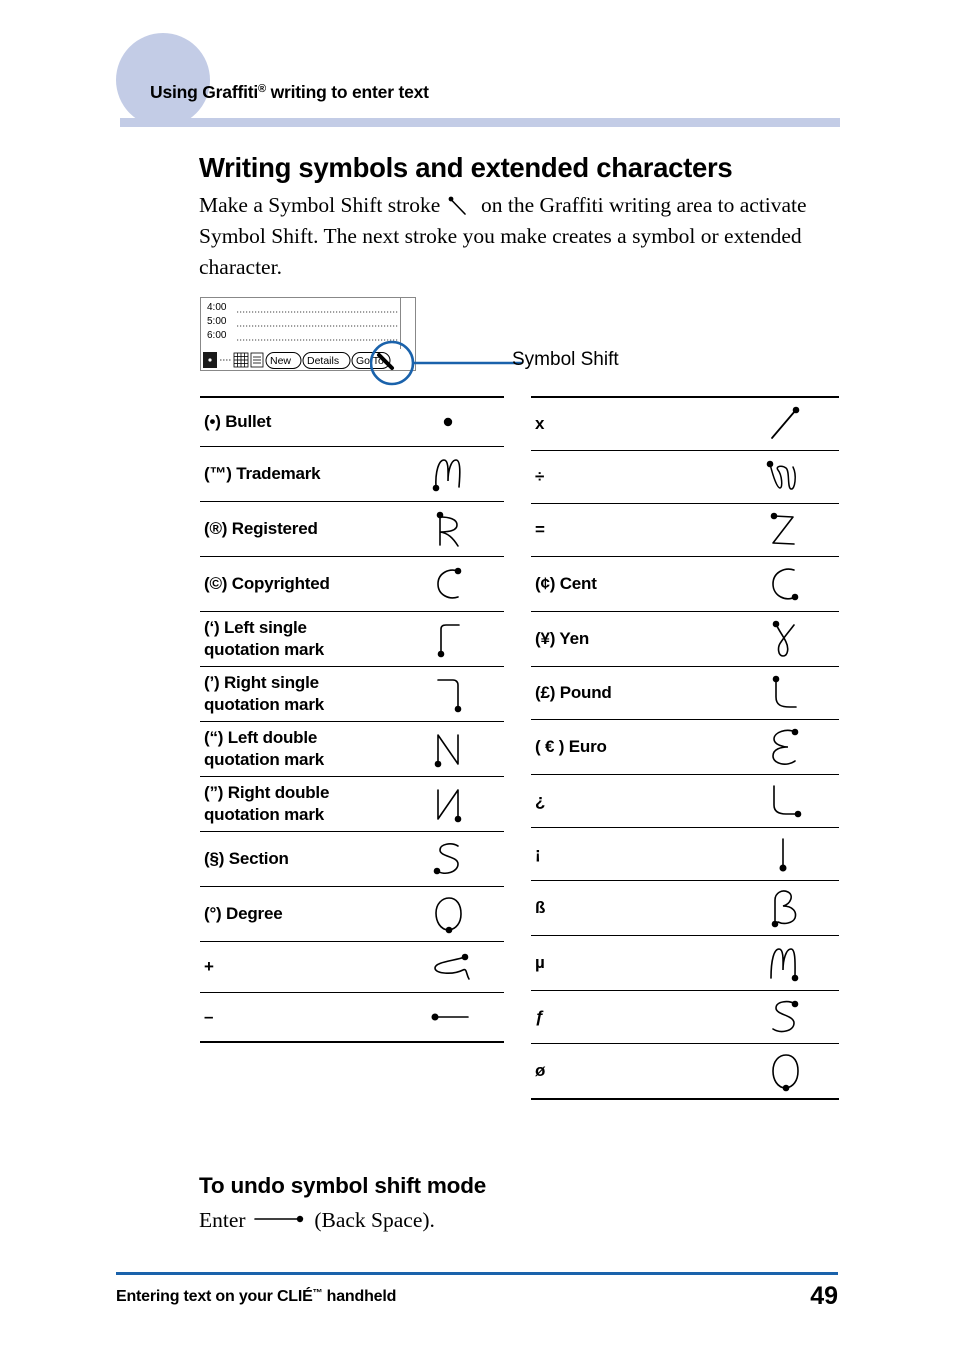  Describe the element at coordinates (163, 80) in the screenshot. I see `header-decoration-circle` at that location.